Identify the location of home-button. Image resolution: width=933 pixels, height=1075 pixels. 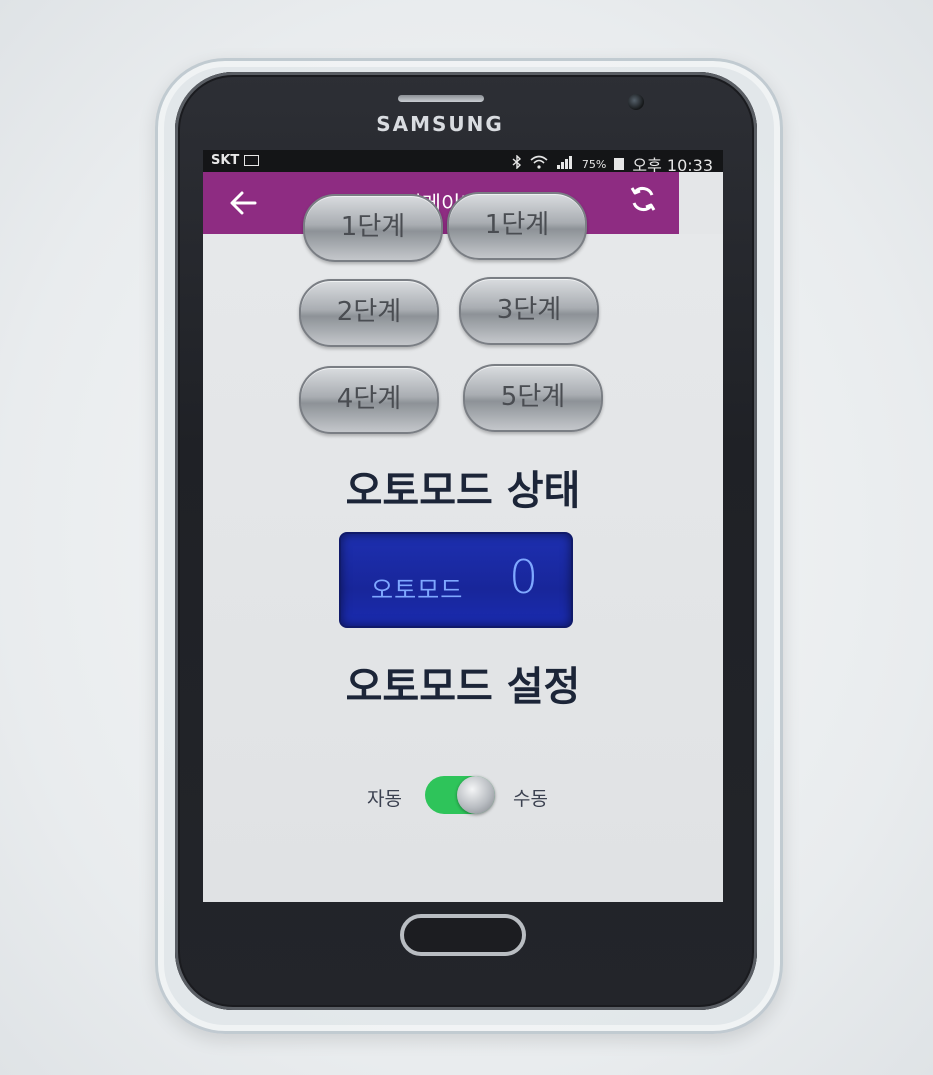
(463, 935).